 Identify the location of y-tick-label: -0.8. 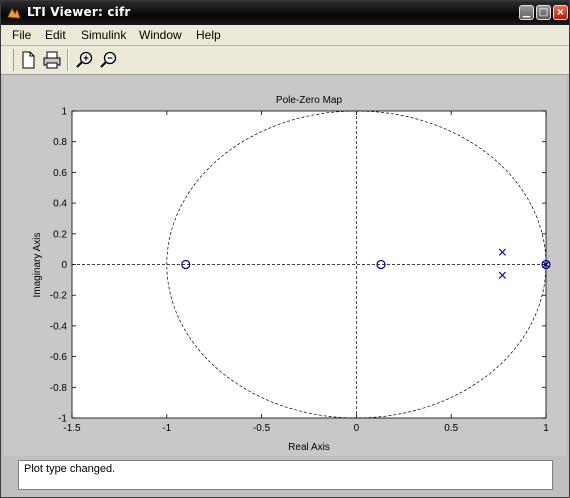
(59, 388).